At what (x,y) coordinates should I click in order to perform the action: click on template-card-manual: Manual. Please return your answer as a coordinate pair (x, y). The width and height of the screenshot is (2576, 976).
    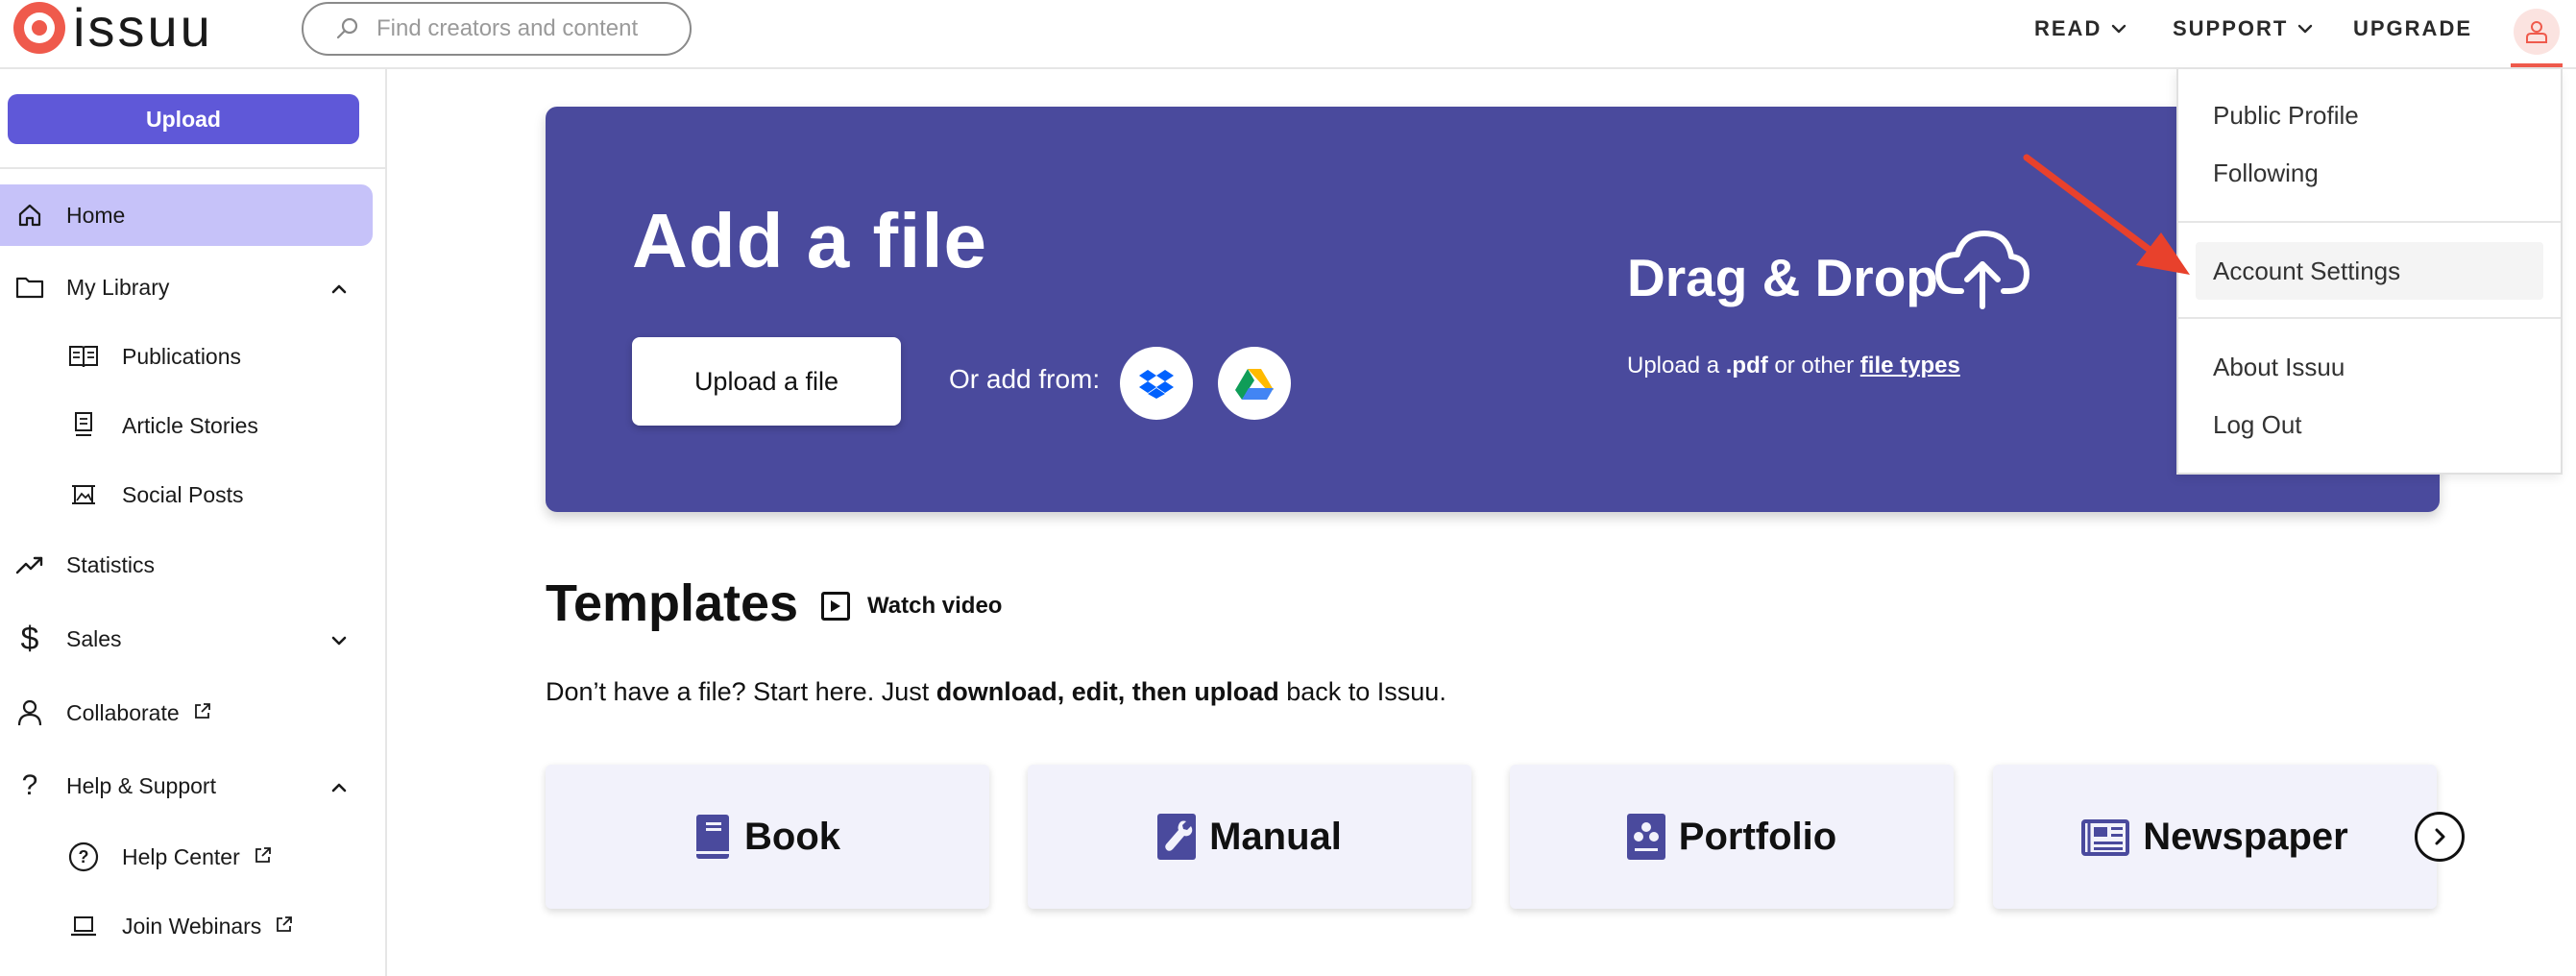
    Looking at the image, I should click on (1249, 837).